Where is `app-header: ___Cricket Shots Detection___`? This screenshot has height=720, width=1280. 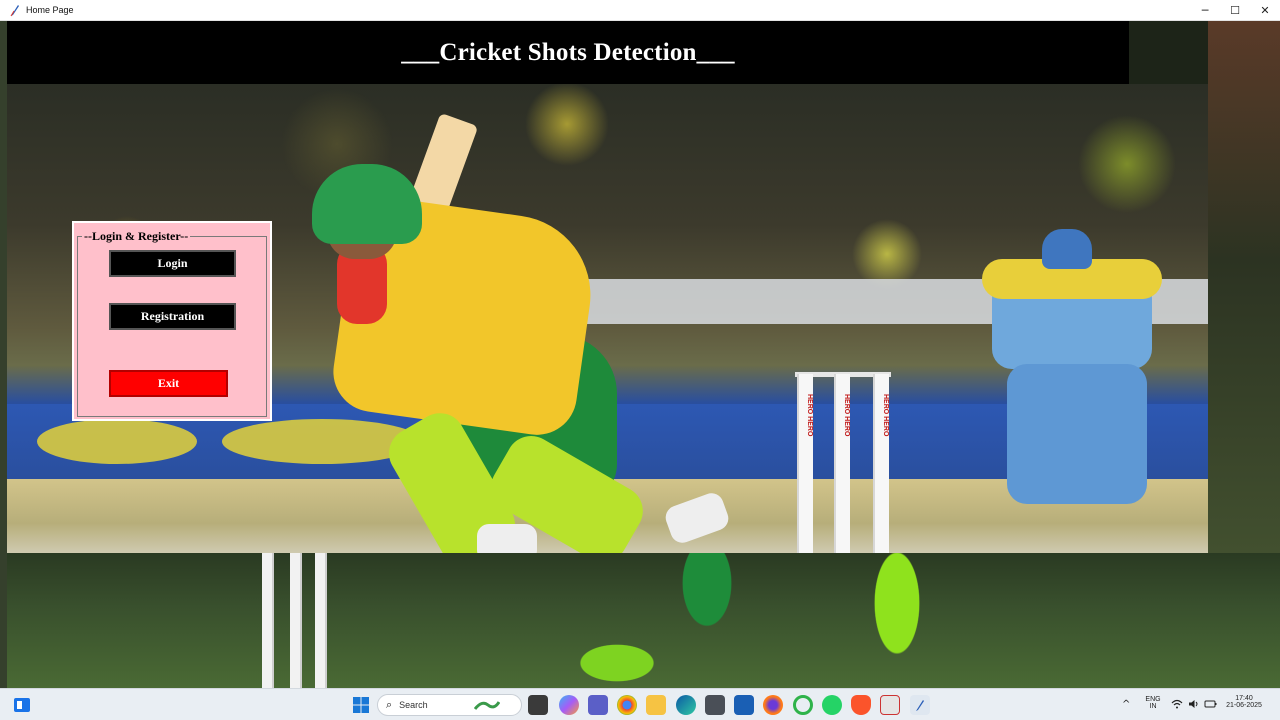 app-header: ___Cricket Shots Detection___ is located at coordinates (568, 52).